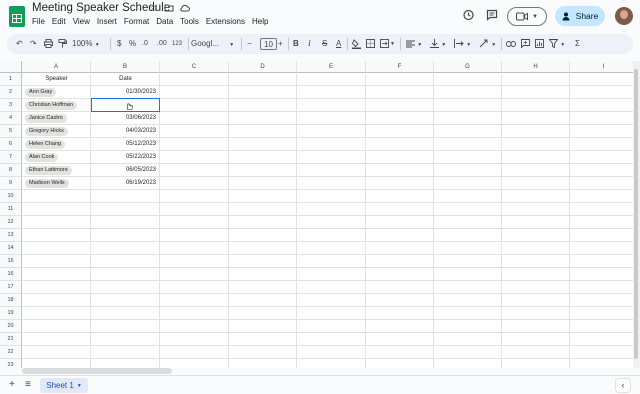 This screenshot has height=394, width=640. Describe the element at coordinates (123, 144) in the screenshot. I see `date-cell: 05/12/2023` at that location.